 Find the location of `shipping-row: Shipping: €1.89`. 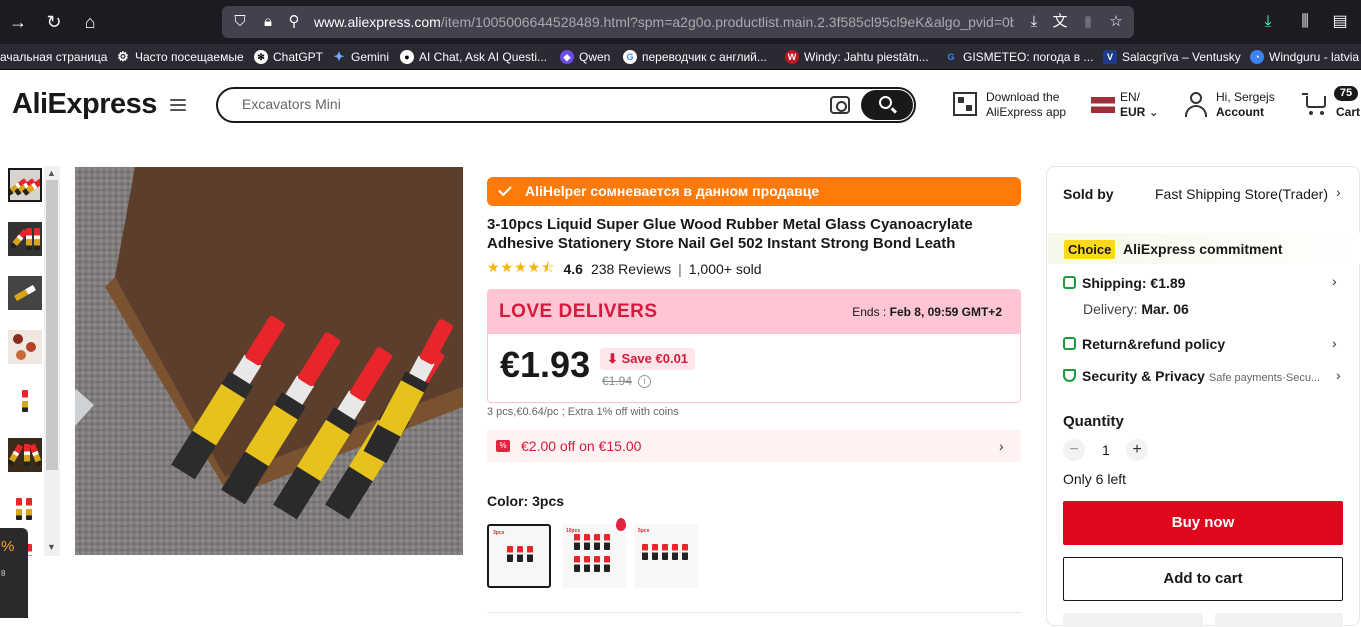

shipping-row: Shipping: €1.89 is located at coordinates (1124, 283).